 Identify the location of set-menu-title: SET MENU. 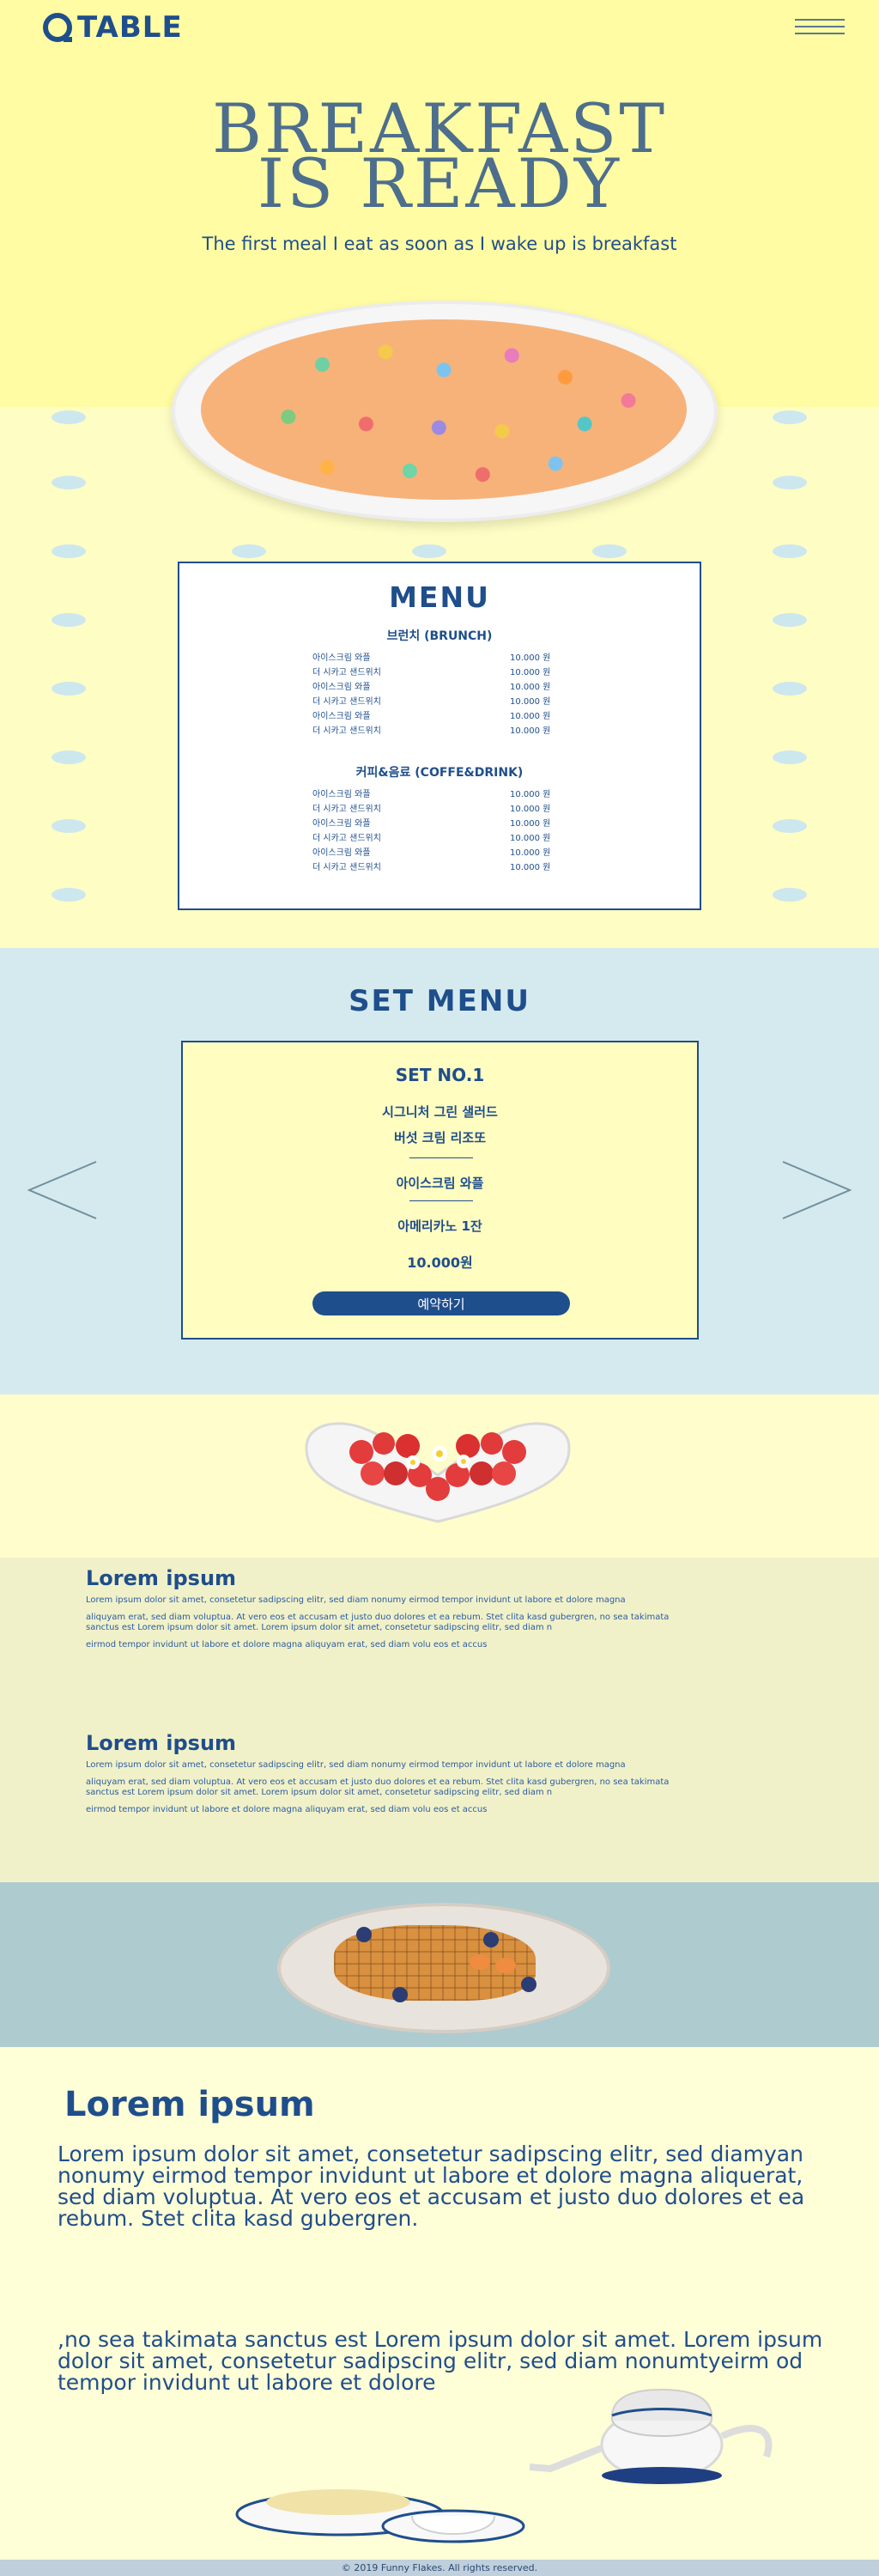
(439, 1001).